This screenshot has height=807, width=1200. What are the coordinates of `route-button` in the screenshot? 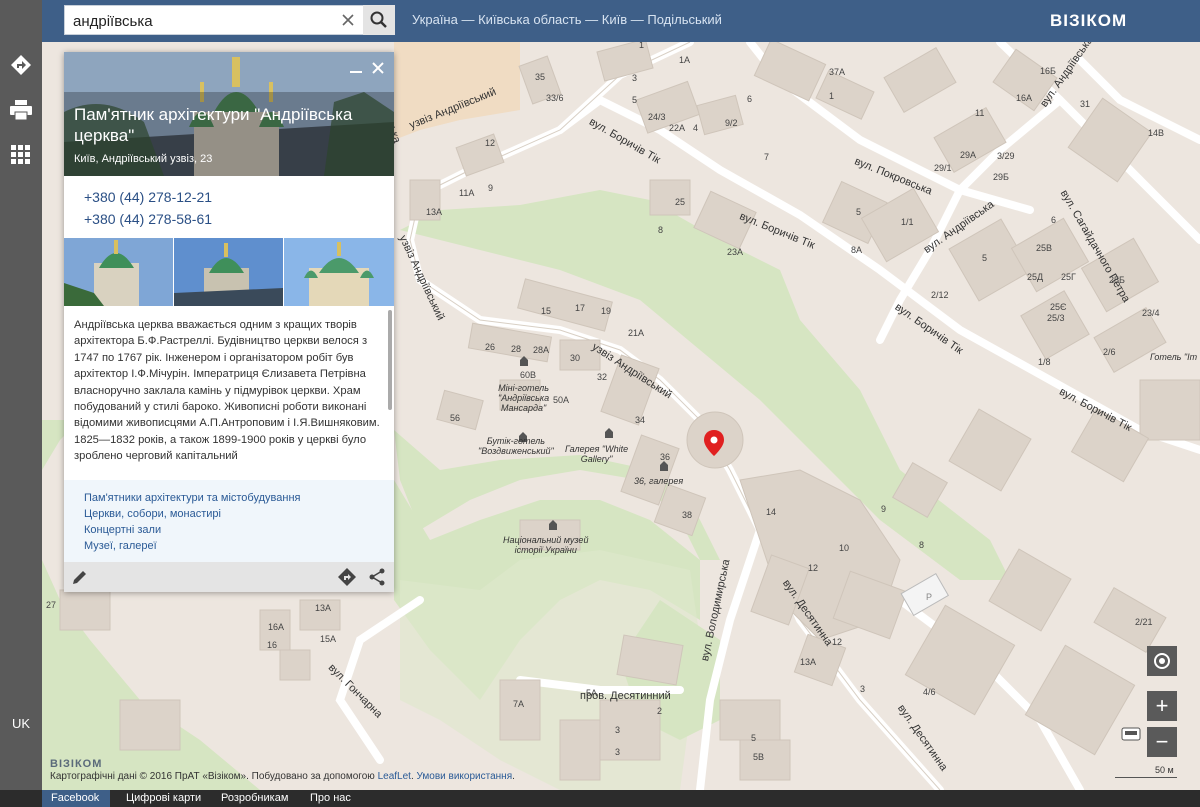 It's located at (21, 65).